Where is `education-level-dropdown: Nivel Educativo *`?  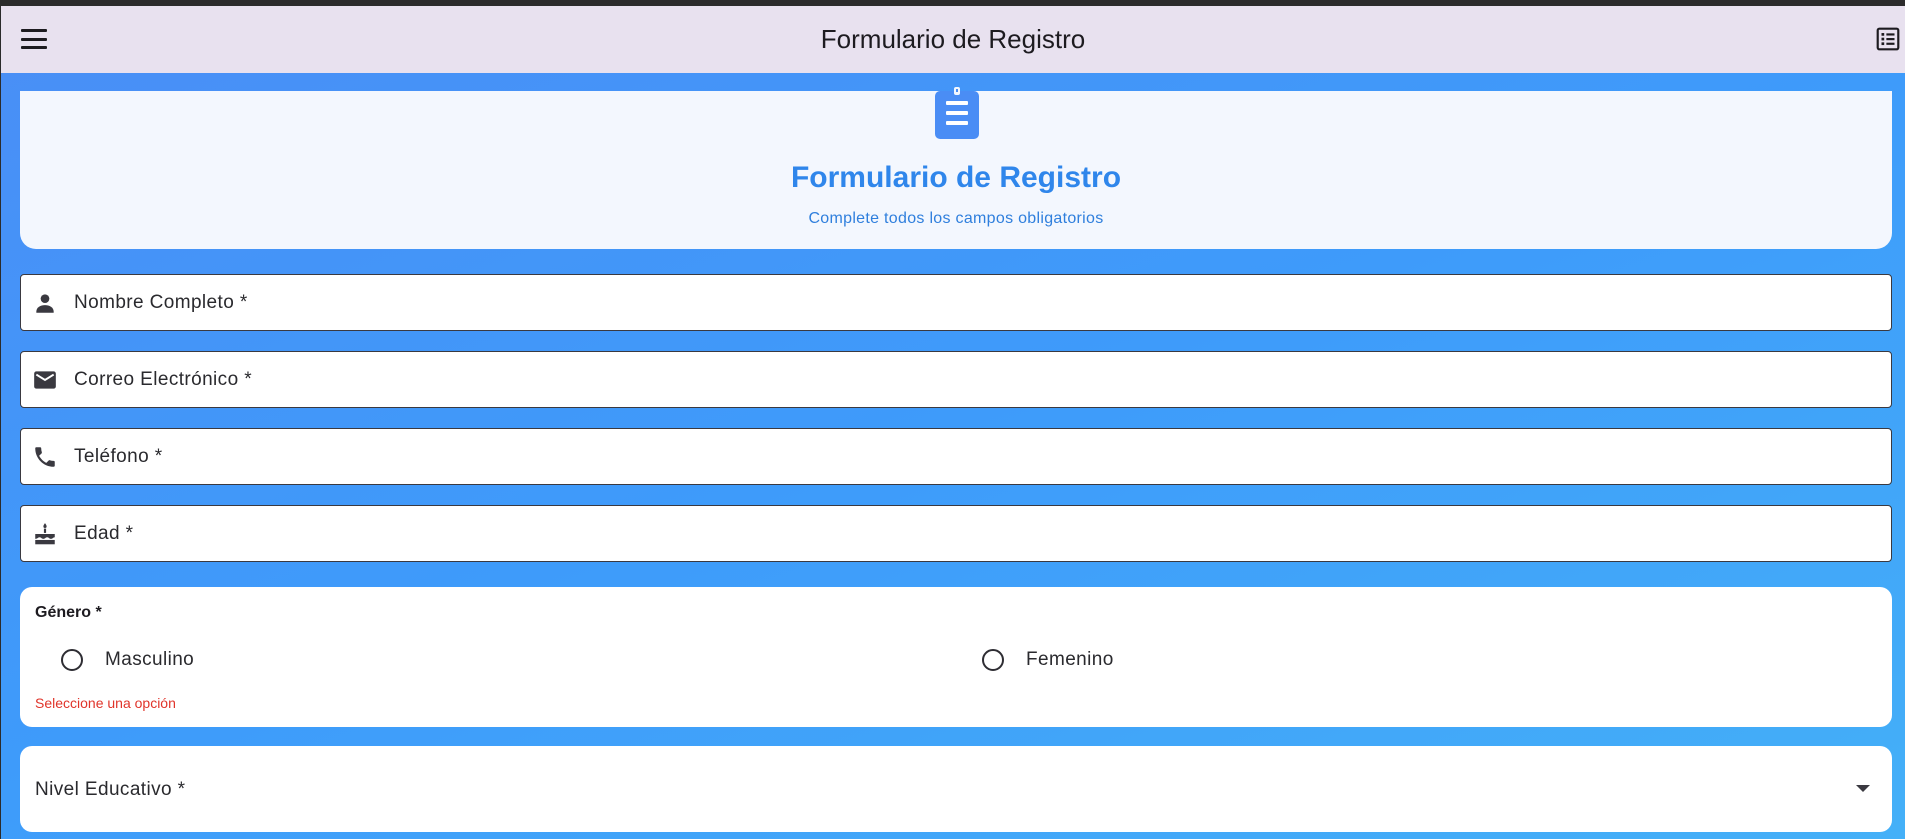 education-level-dropdown: Nivel Educativo * is located at coordinates (956, 789).